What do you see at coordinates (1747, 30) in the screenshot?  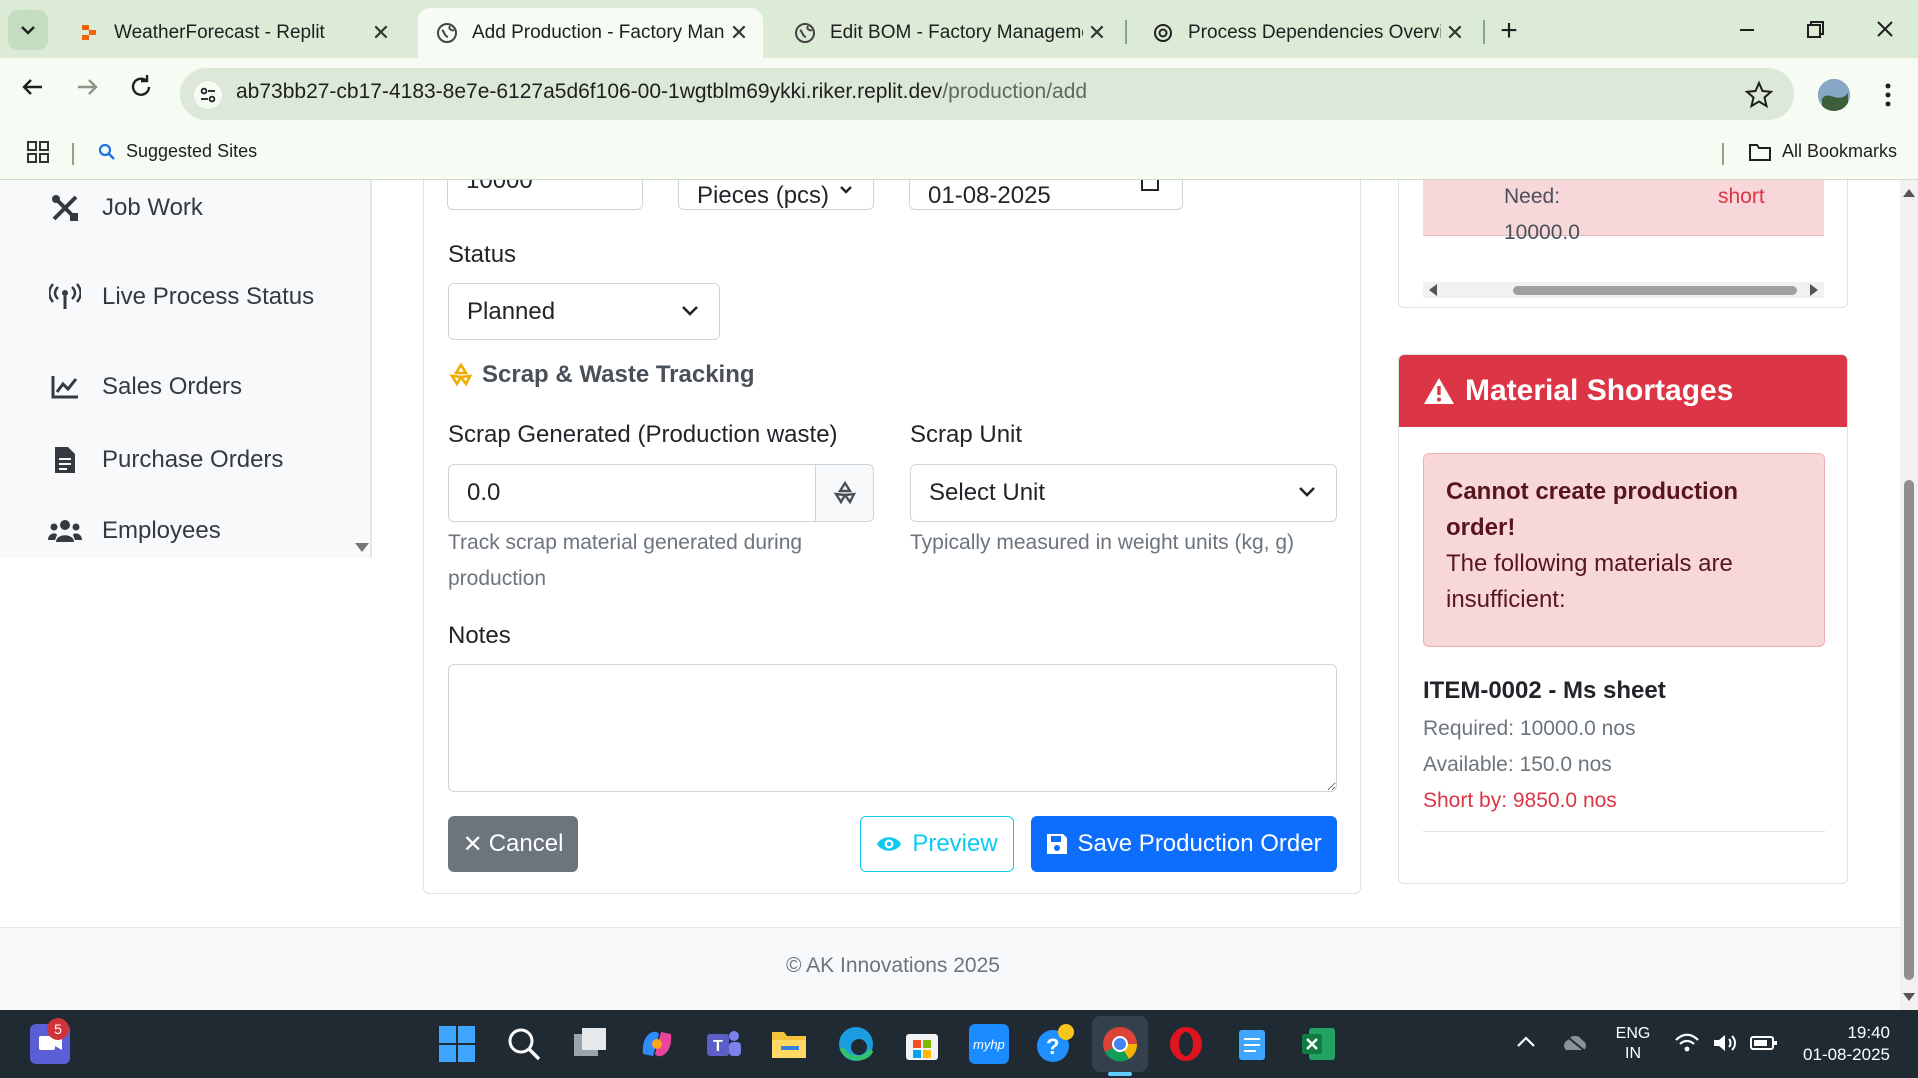 I see `minimize-button` at bounding box center [1747, 30].